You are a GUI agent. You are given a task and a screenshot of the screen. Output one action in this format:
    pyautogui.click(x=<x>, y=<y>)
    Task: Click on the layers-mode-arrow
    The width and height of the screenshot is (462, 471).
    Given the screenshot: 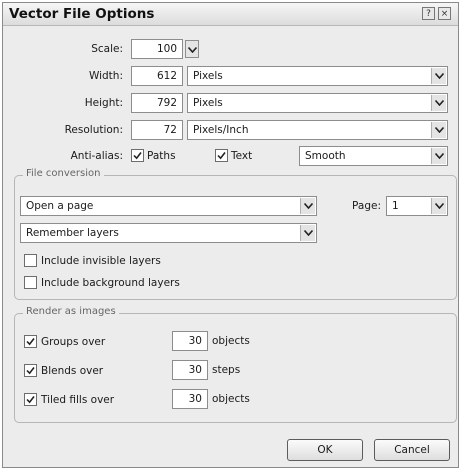 What is the action you would take?
    pyautogui.click(x=307, y=233)
    